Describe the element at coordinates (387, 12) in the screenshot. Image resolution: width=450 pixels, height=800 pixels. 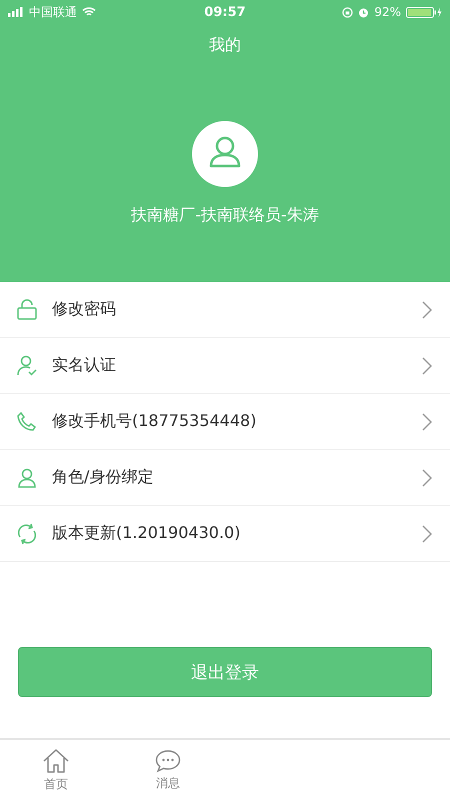
I see `battery-percent: 92%` at that location.